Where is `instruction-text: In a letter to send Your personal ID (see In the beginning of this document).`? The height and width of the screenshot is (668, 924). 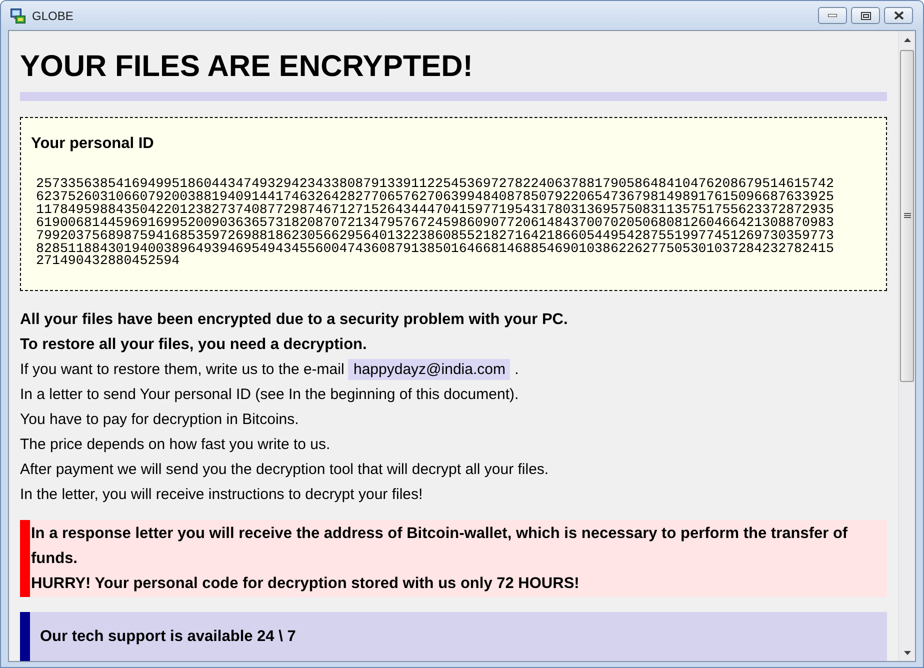
instruction-text: In a letter to send Your personal ID (see In the beginning of this document). is located at coordinates (269, 395).